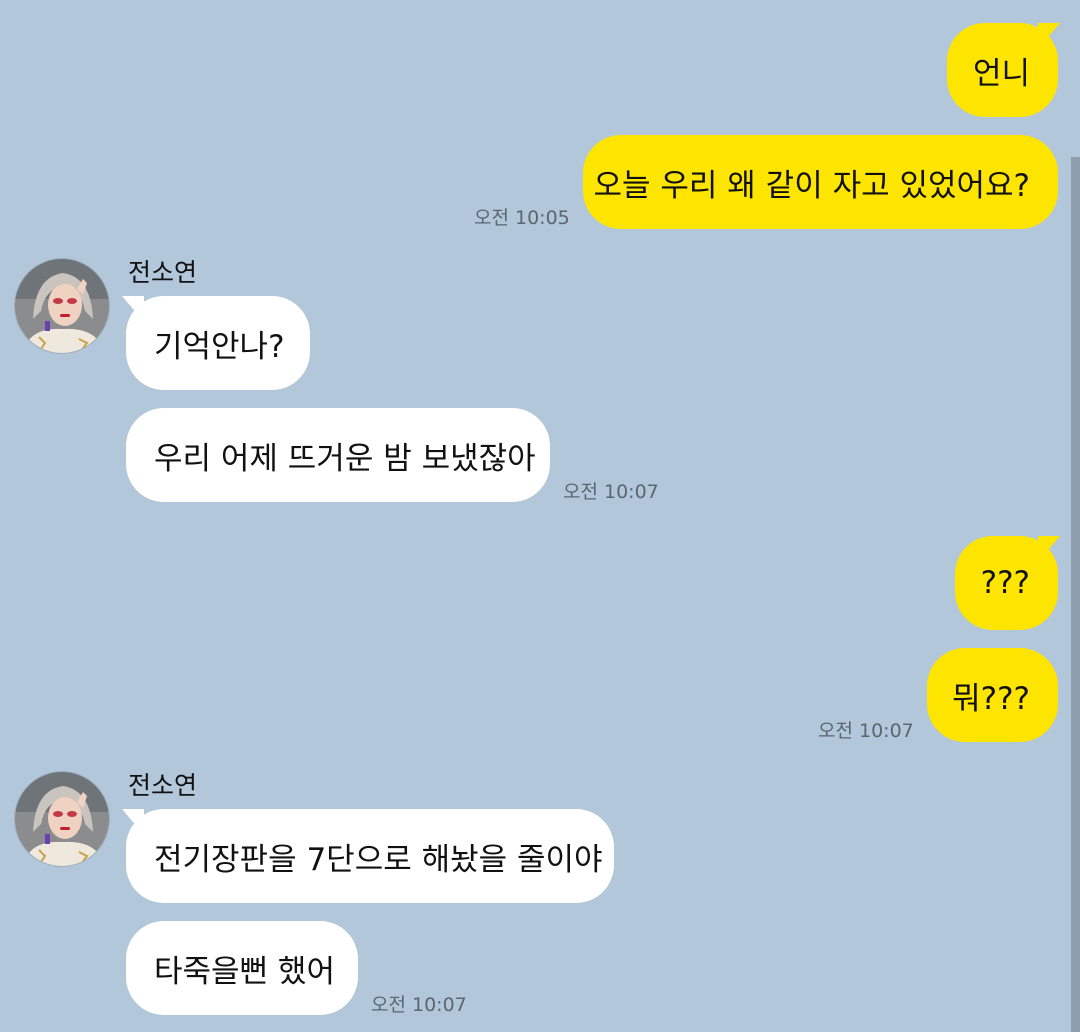  I want to click on message-bubble-received: 전기장판을 7단으로 해놨을 줄이야, so click(370, 856).